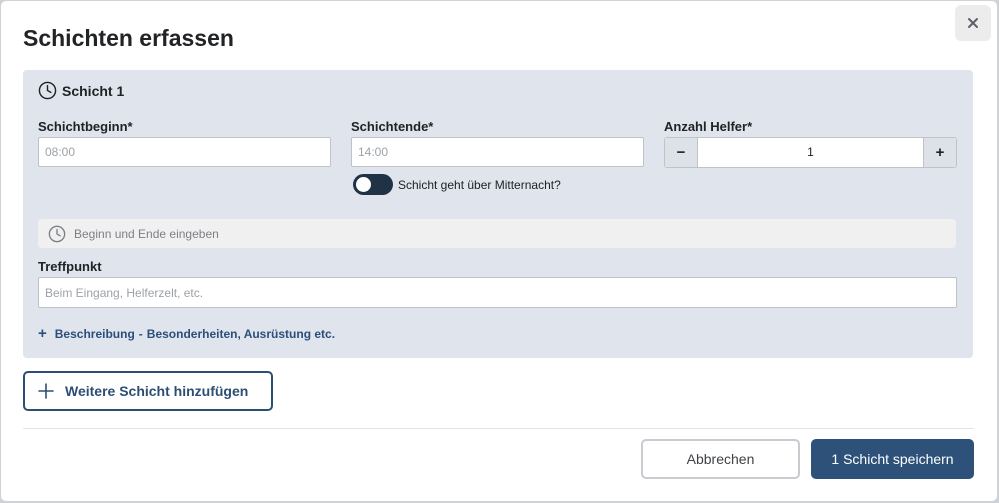 Image resolution: width=999 pixels, height=503 pixels. I want to click on helpers-value: 1, so click(810, 152).